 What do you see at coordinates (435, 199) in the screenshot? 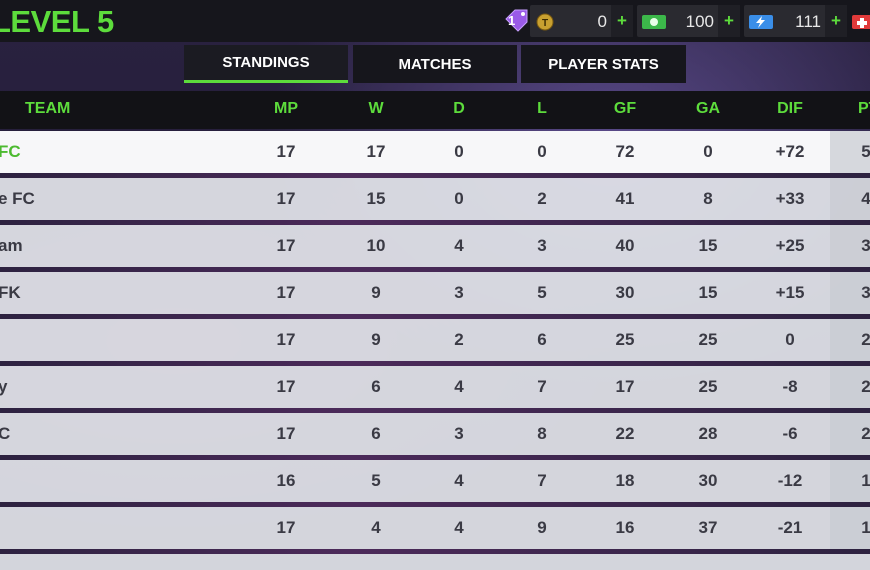
I see `table-row: e FC 17 15 0 2 41 8 +33 4` at bounding box center [435, 199].